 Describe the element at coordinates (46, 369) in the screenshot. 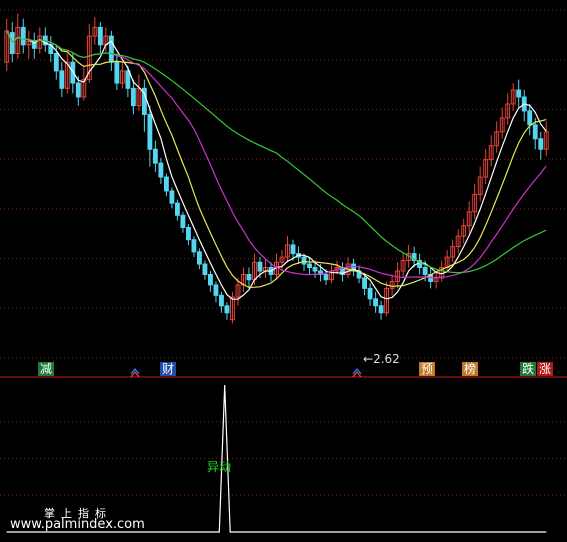

I see `signal-tag-jian: 减` at that location.